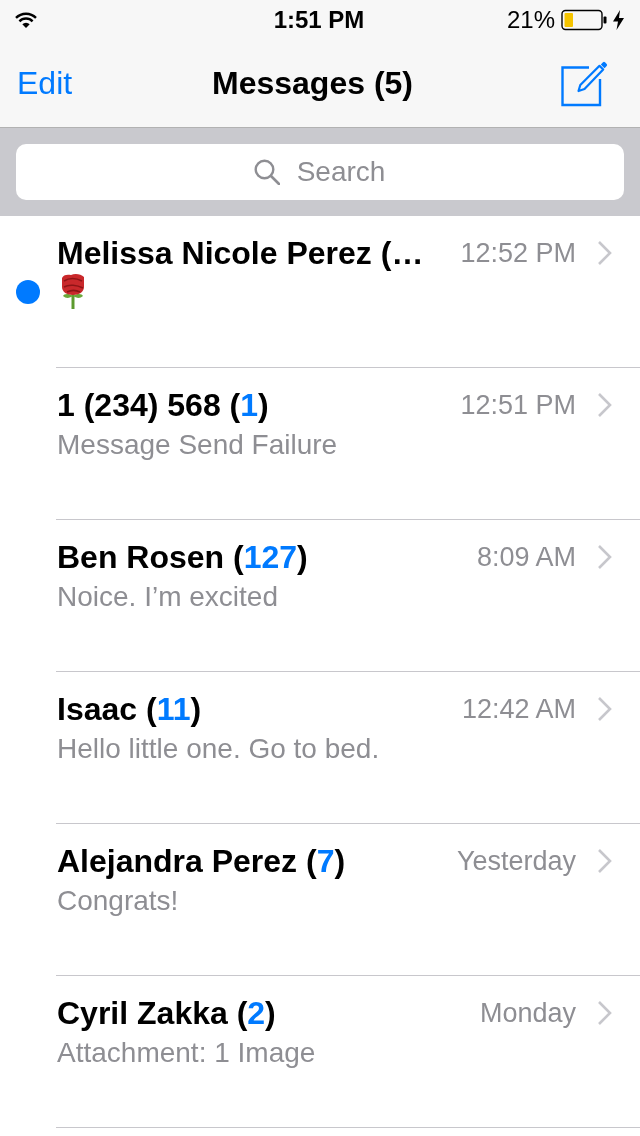 This screenshot has width=640, height=1136. Describe the element at coordinates (516, 861) in the screenshot. I see `message-time: Yesterday` at that location.